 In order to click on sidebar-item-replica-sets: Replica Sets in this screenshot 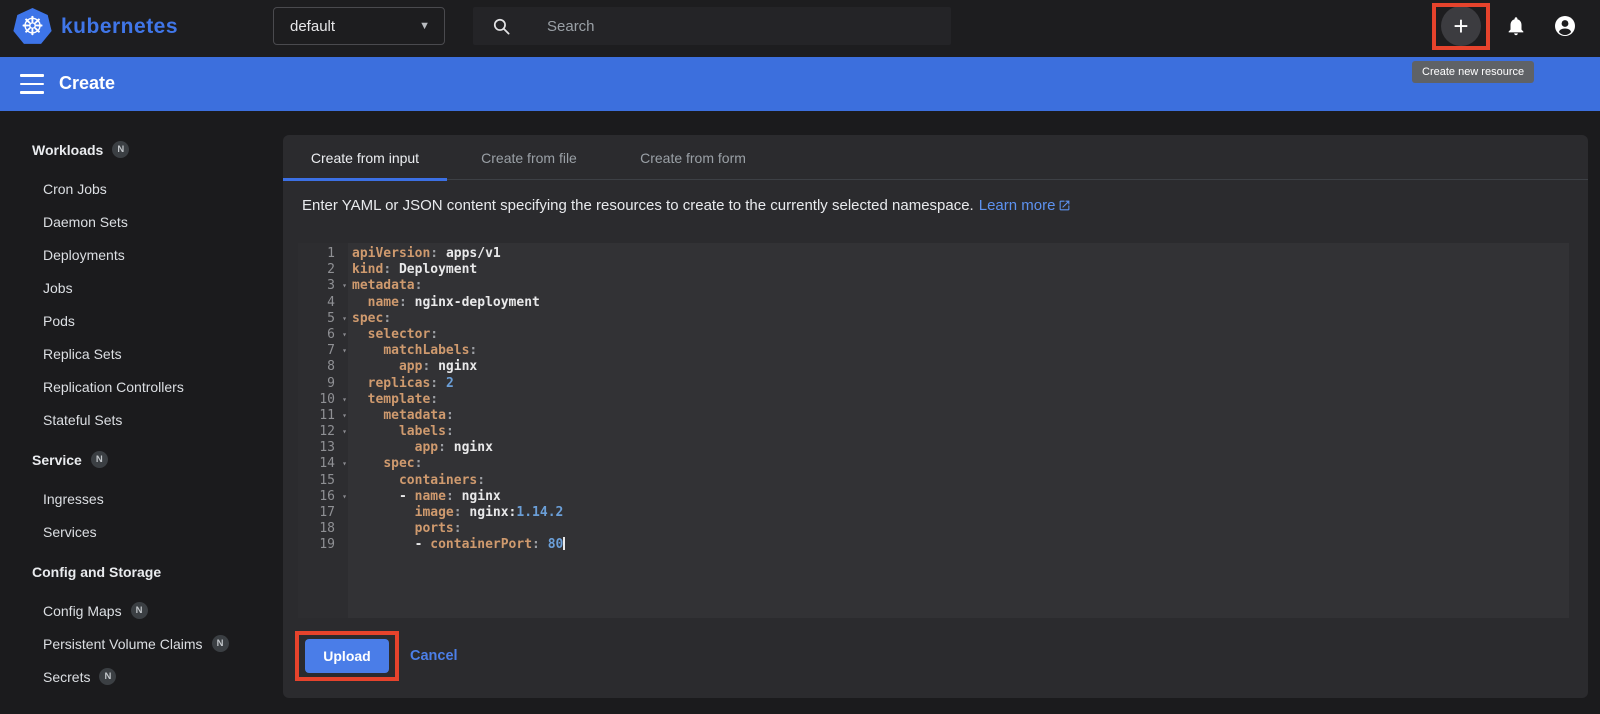, I will do `click(141, 353)`.